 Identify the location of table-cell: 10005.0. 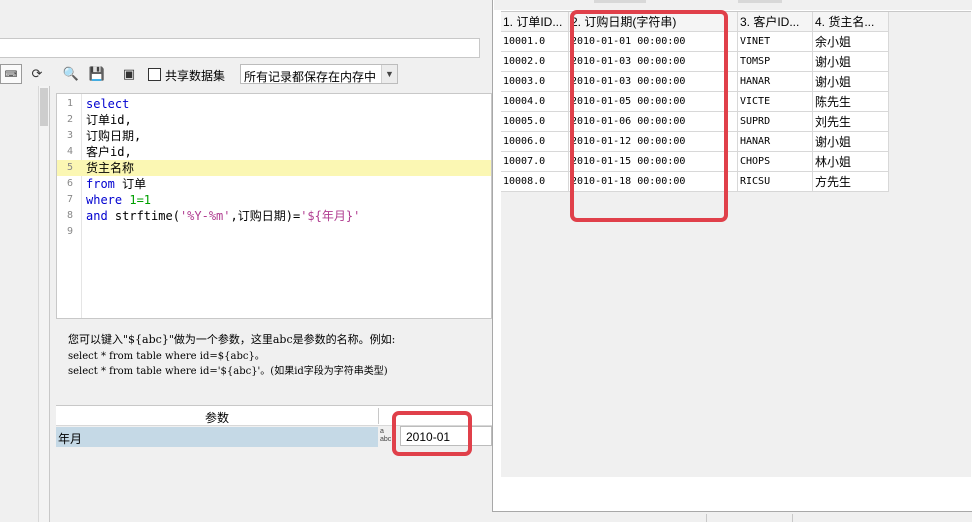
(535, 122).